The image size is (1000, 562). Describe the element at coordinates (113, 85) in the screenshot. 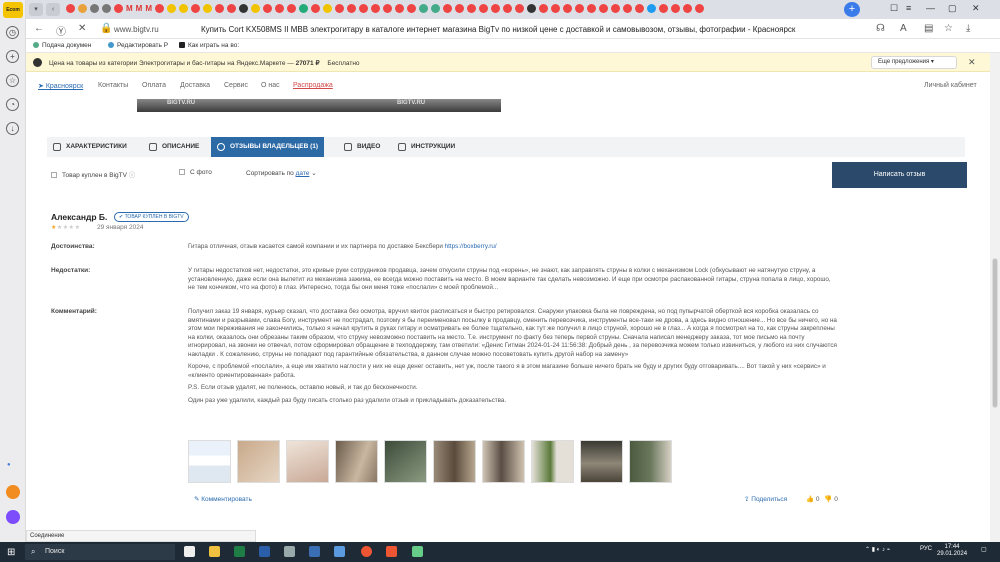

I see `nav-contacts: Контакты` at that location.